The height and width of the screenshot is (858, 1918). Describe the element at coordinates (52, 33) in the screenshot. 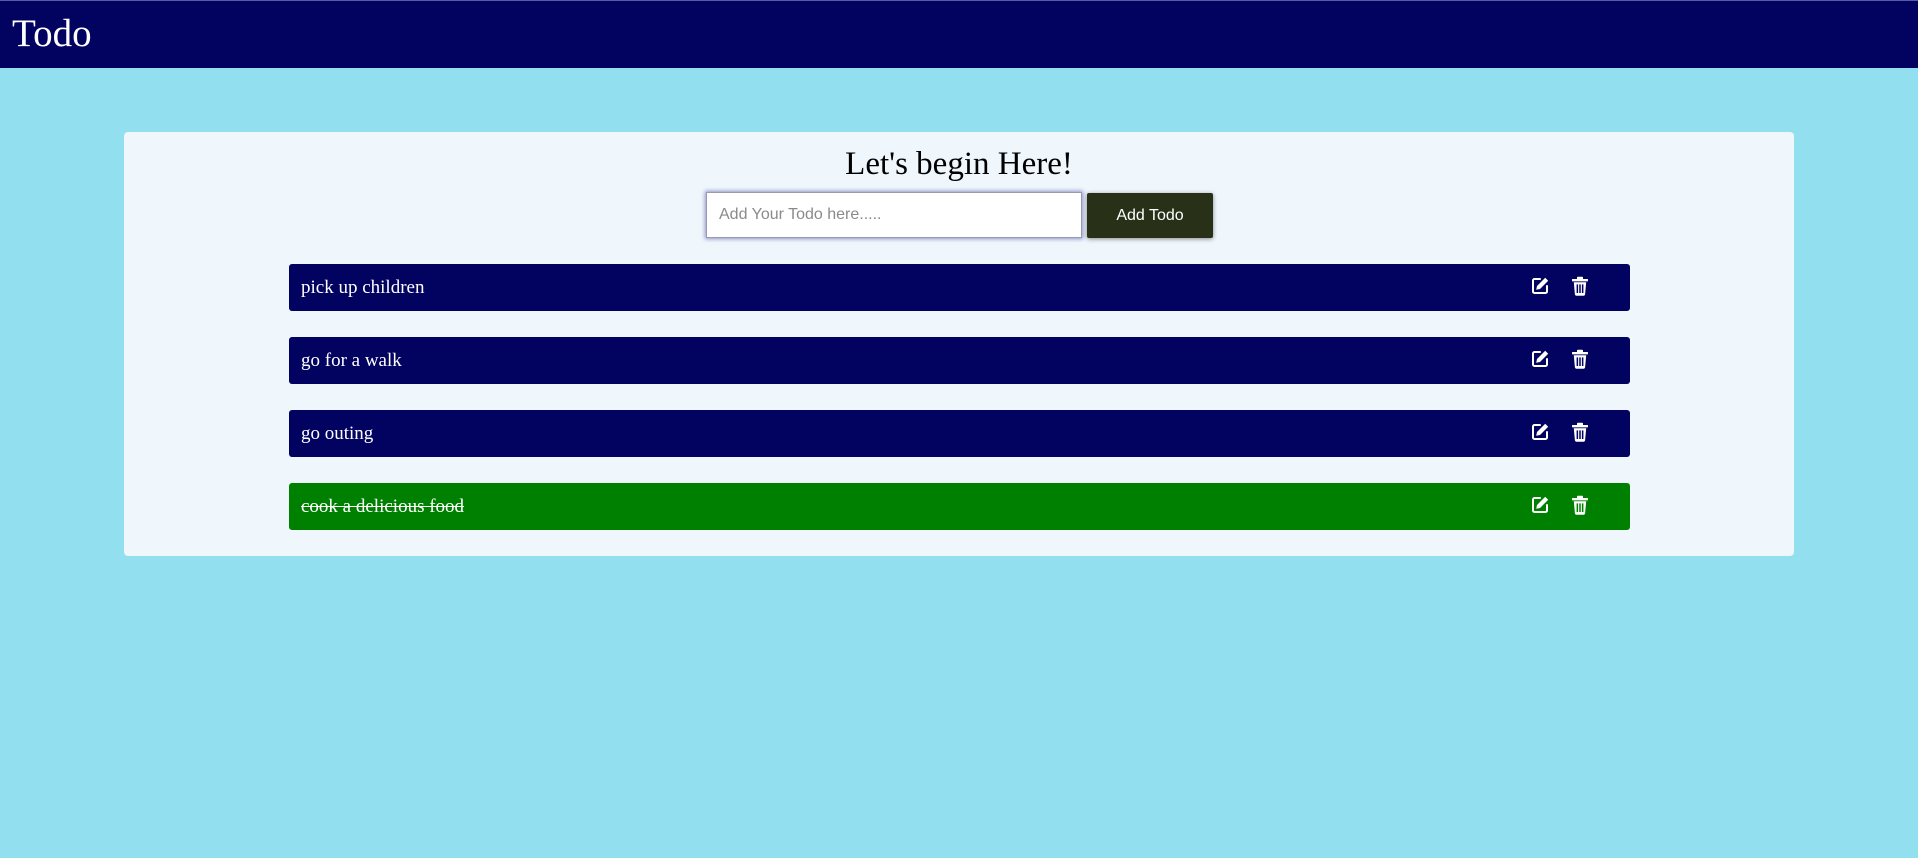

I see `app-title: Todo` at that location.